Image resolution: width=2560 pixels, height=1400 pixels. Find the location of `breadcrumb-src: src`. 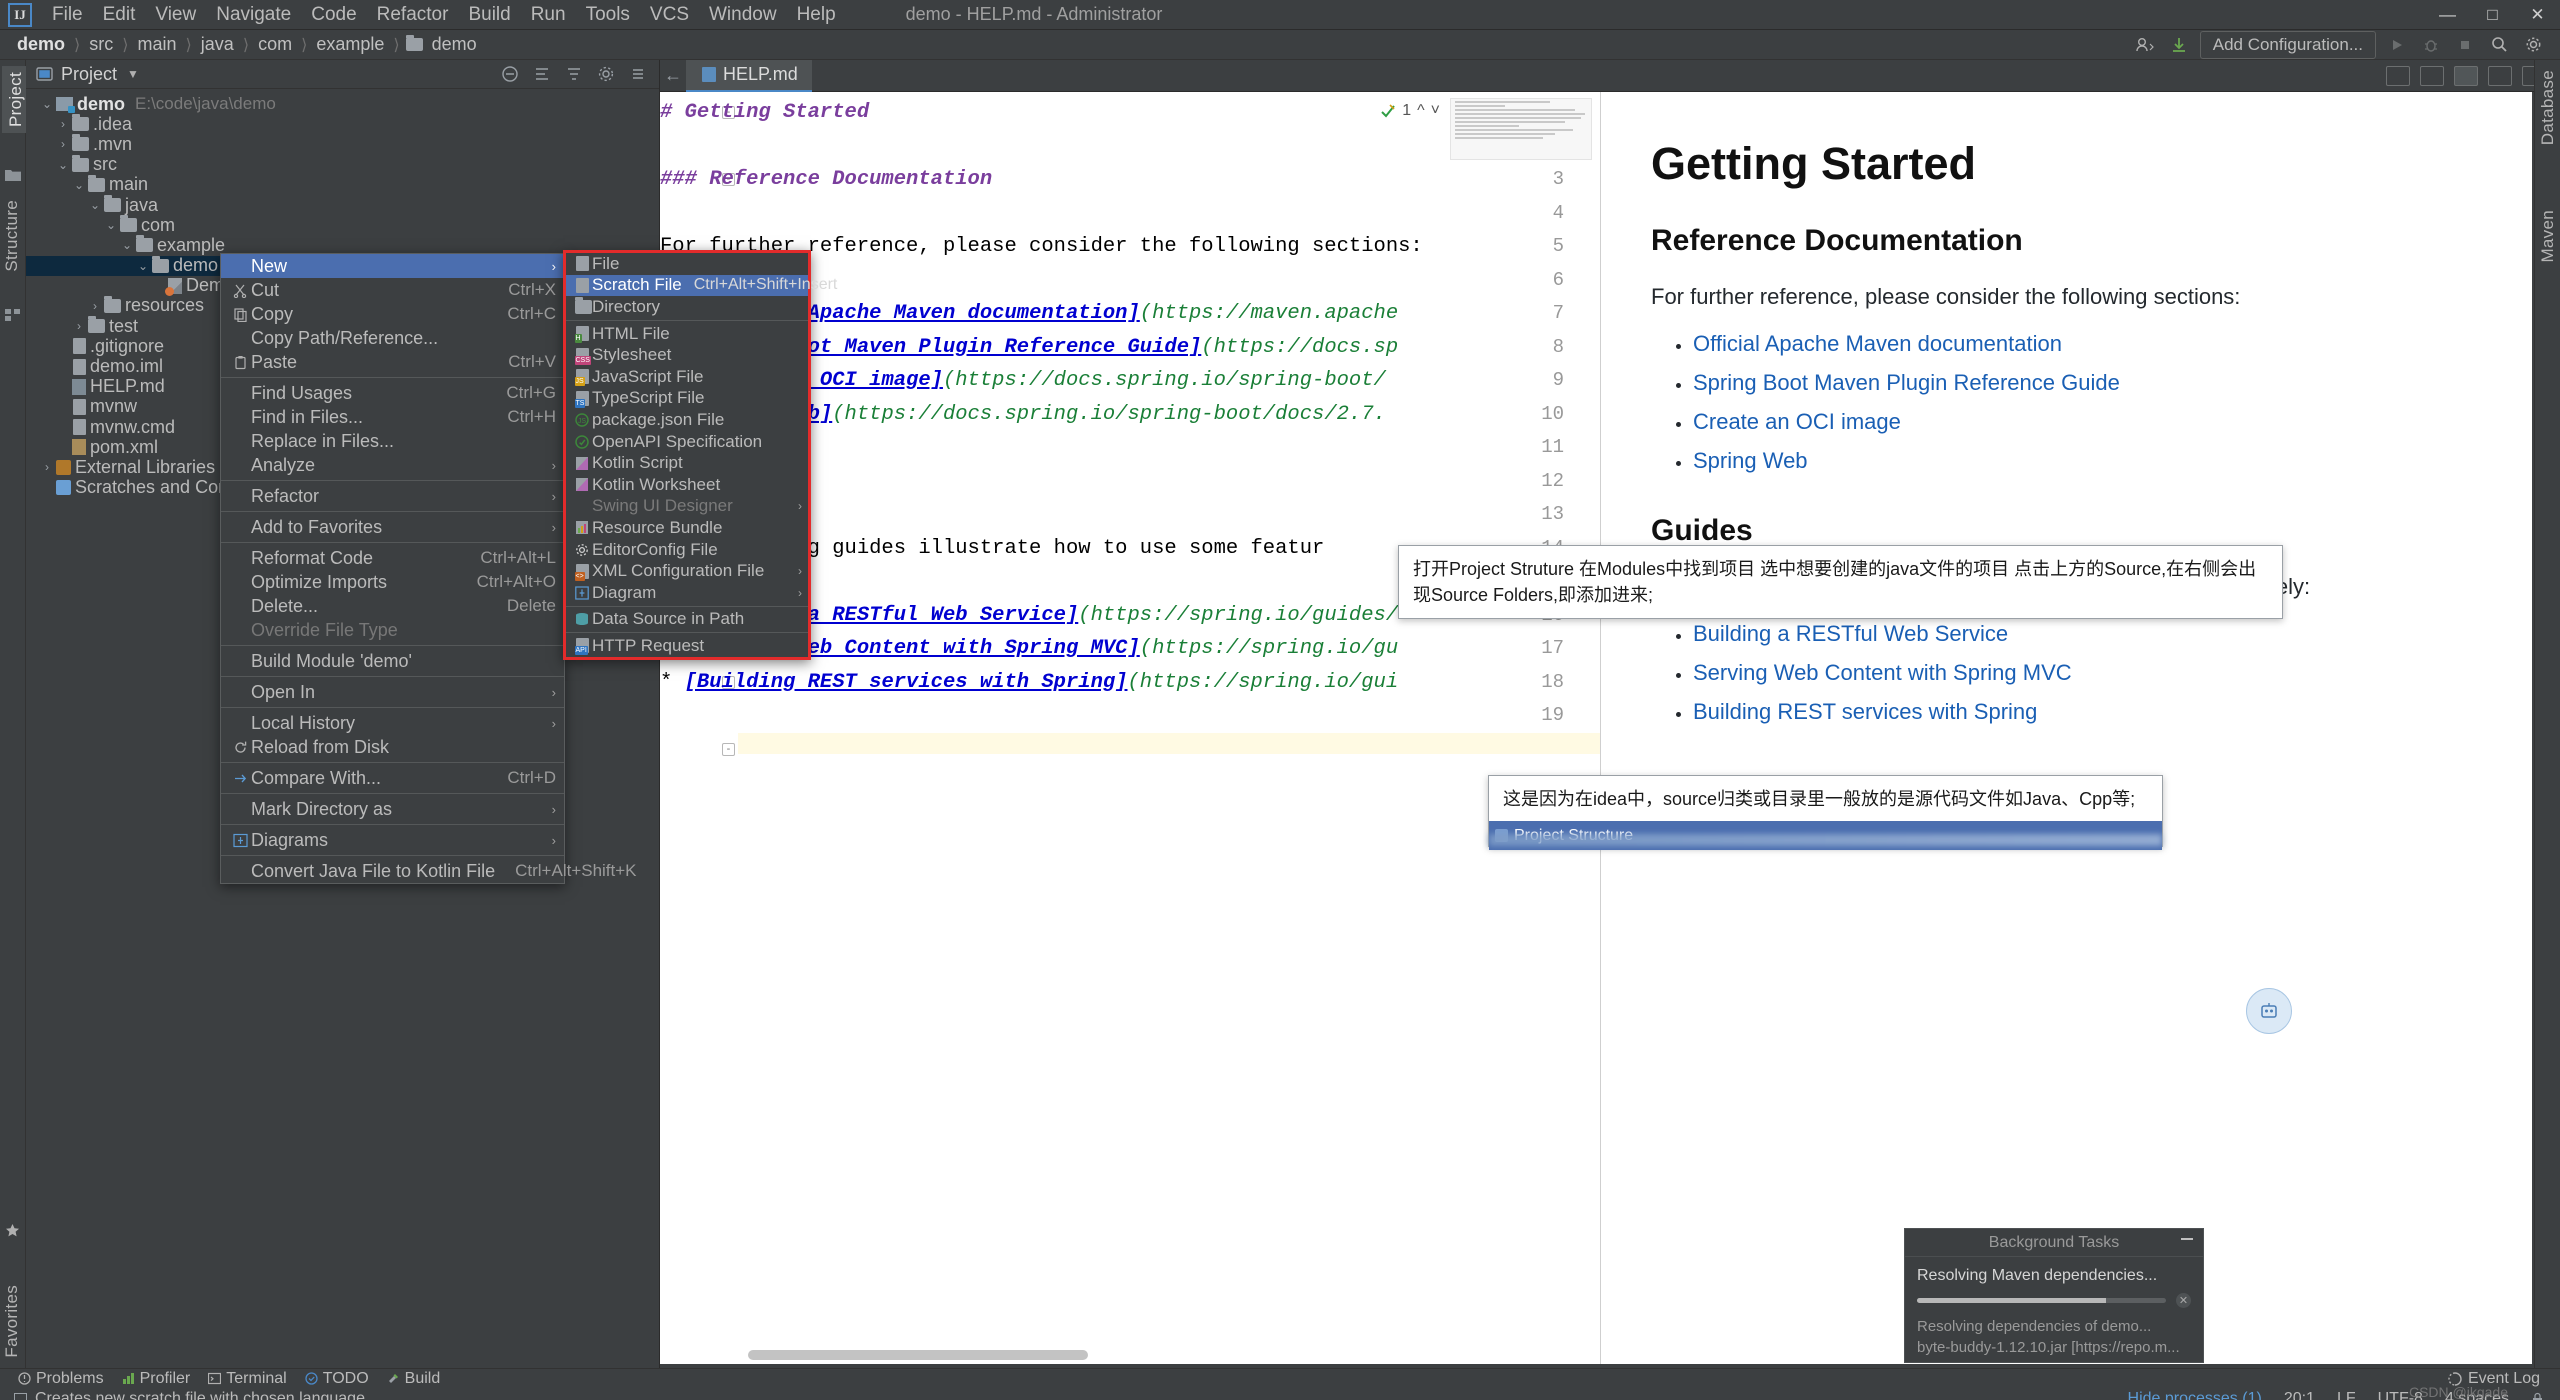

breadcrumb-src: src is located at coordinates (101, 44).